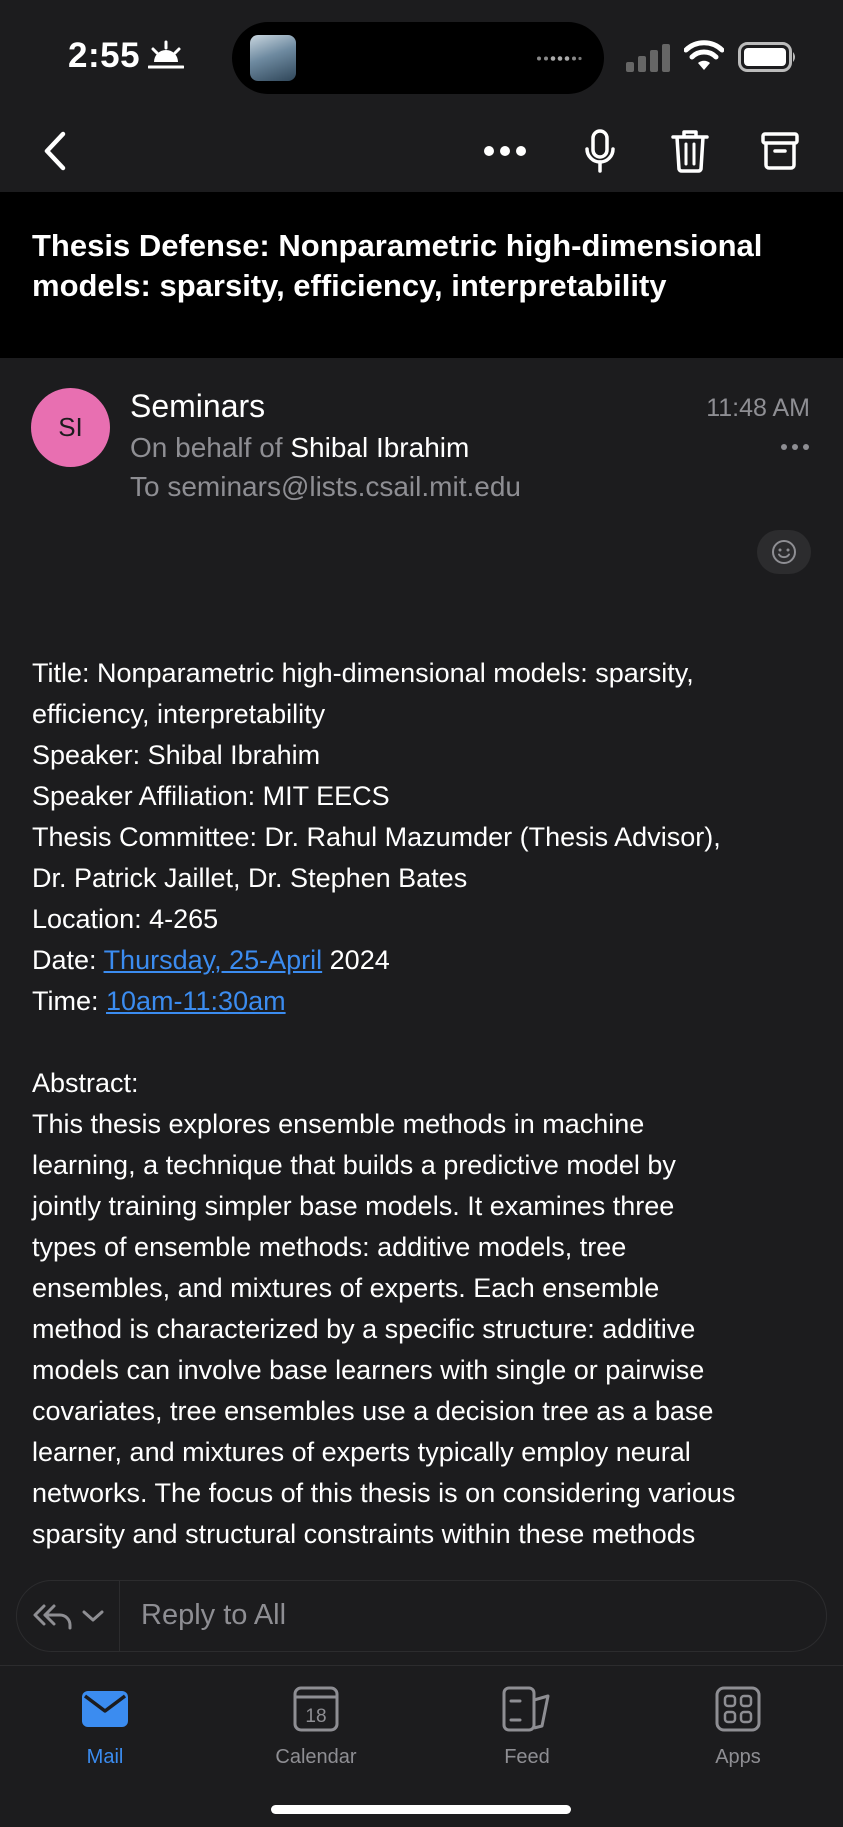 The image size is (843, 1827). I want to click on calendar-day: 18, so click(315, 1716).